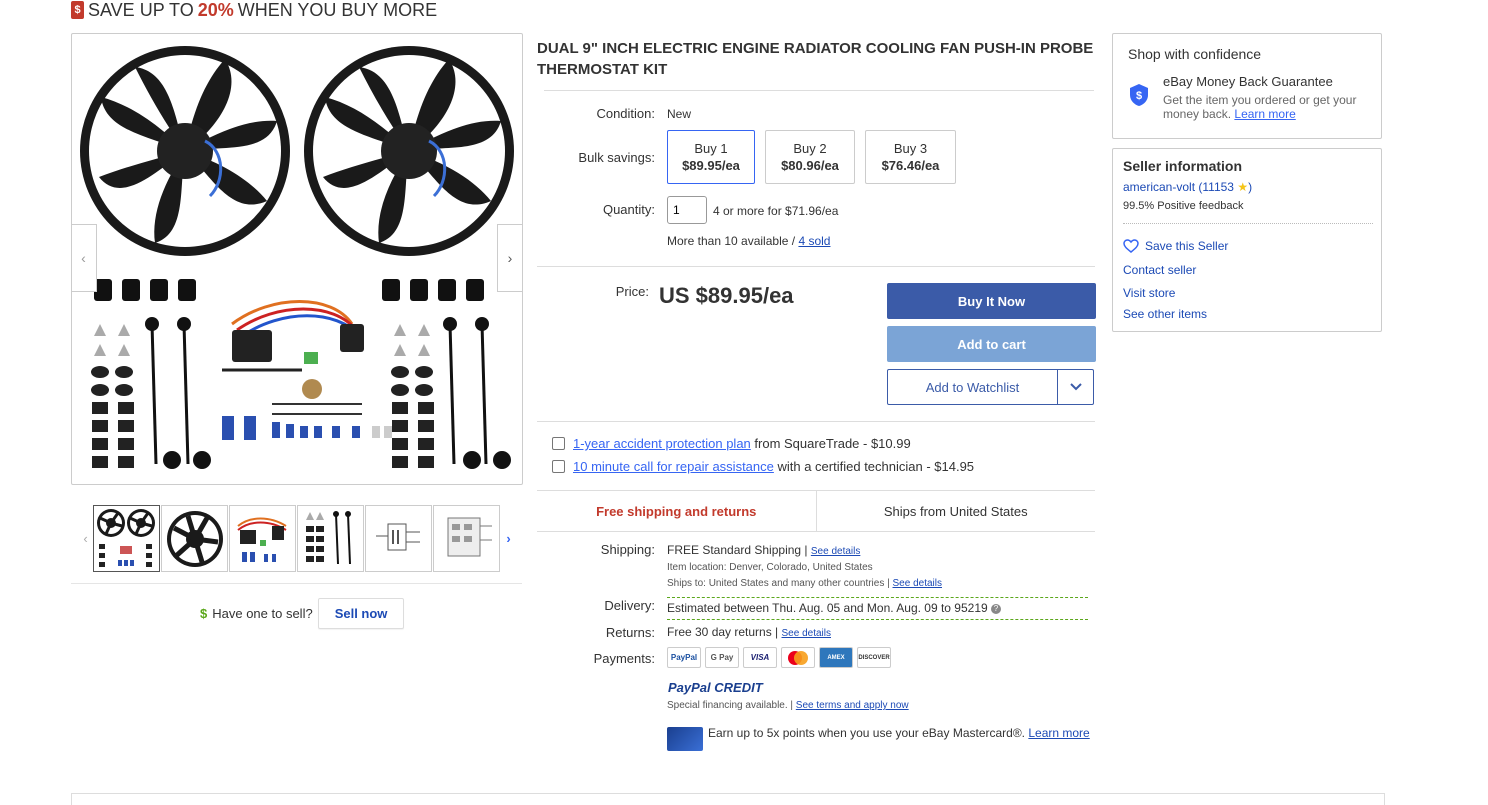 The width and height of the screenshot is (1488, 805). Describe the element at coordinates (1165, 314) in the screenshot. I see `see-other-items-link: See other items` at that location.